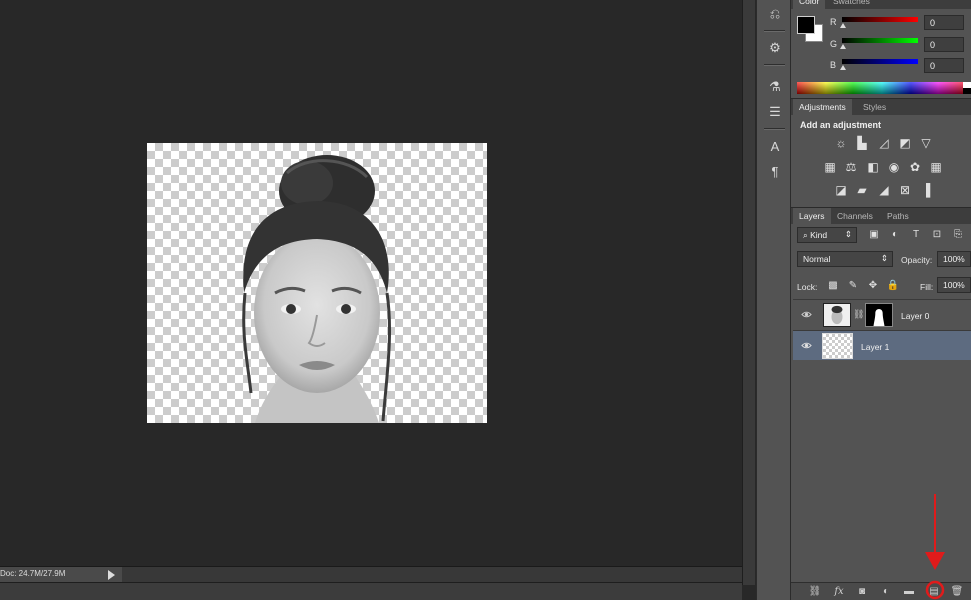 This screenshot has height=600, width=971. Describe the element at coordinates (775, 48) in the screenshot. I see `properties-icon: ⚙` at that location.